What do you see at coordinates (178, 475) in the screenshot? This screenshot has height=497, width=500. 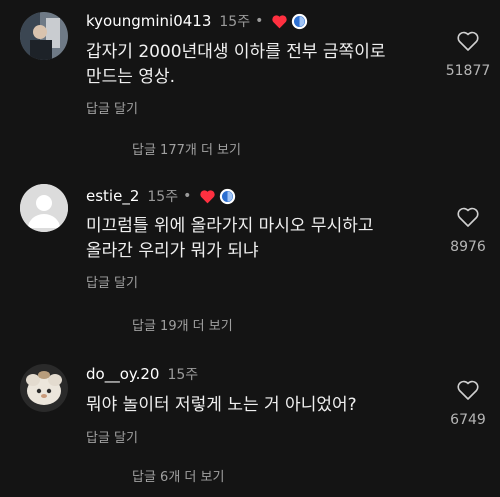 I see `view-more-replies-button: 답글 6개 더 보기` at bounding box center [178, 475].